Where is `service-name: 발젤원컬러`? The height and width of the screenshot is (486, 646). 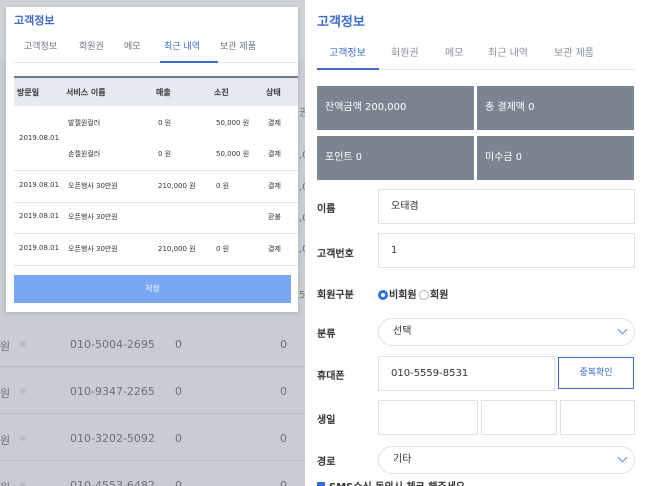
service-name: 발젤원컬러 is located at coordinates (84, 123).